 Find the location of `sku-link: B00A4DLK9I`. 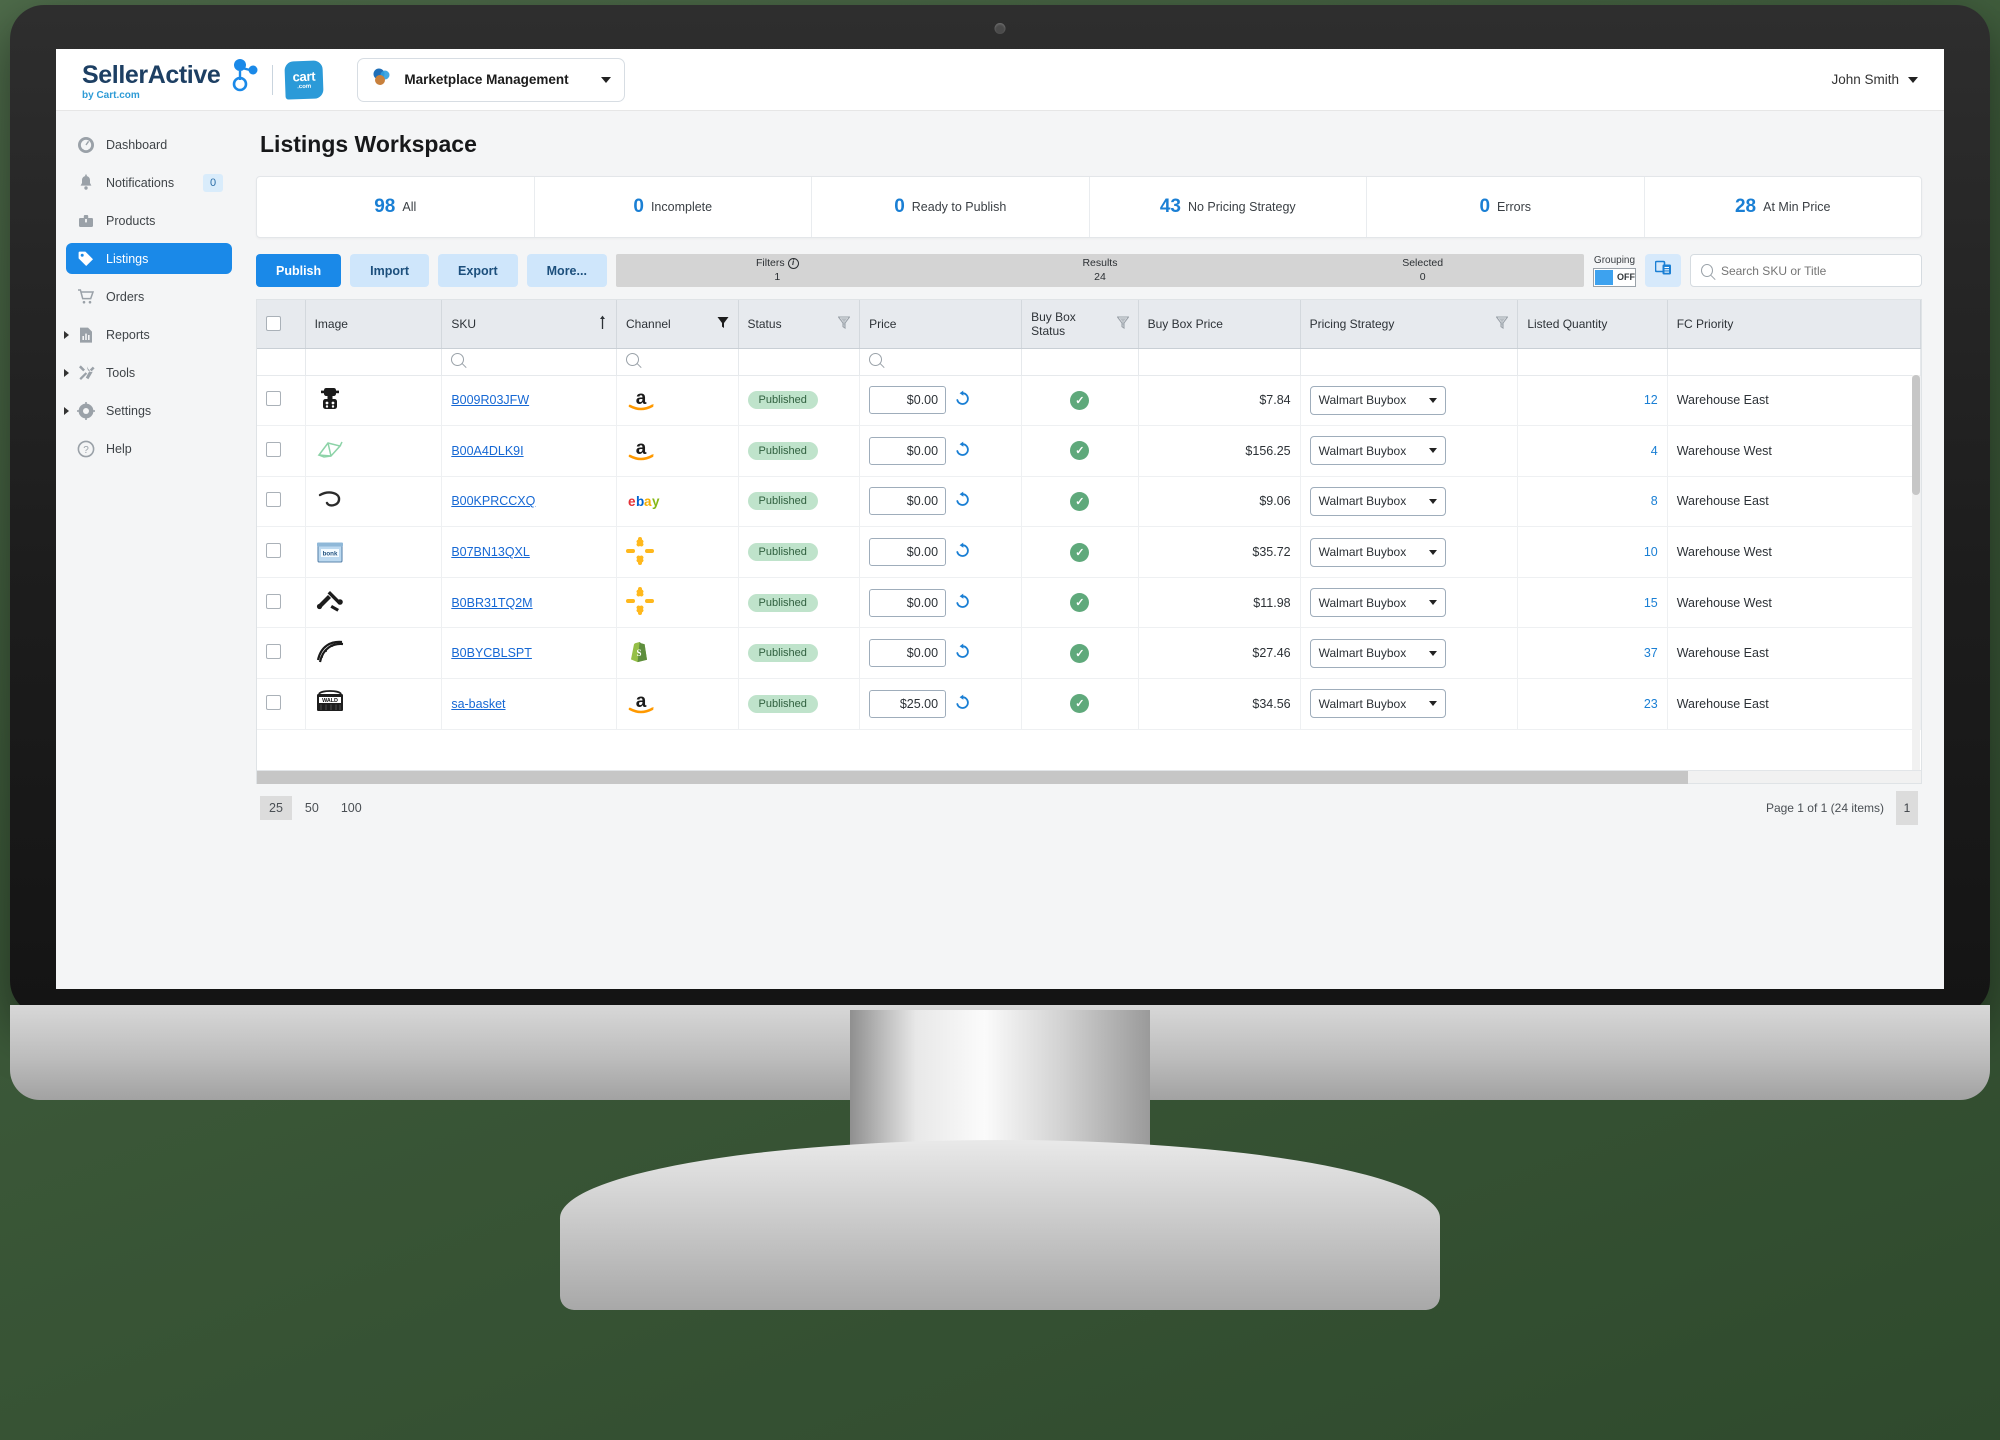

sku-link: B00A4DLK9I is located at coordinates (487, 451).